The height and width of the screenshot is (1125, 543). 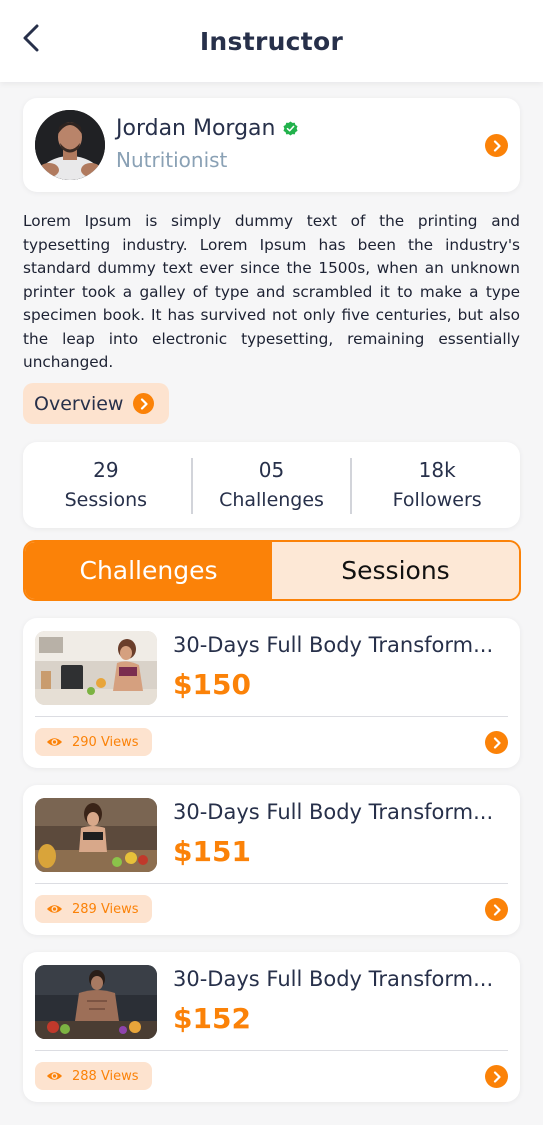 I want to click on stat-value: 05, so click(x=271, y=470).